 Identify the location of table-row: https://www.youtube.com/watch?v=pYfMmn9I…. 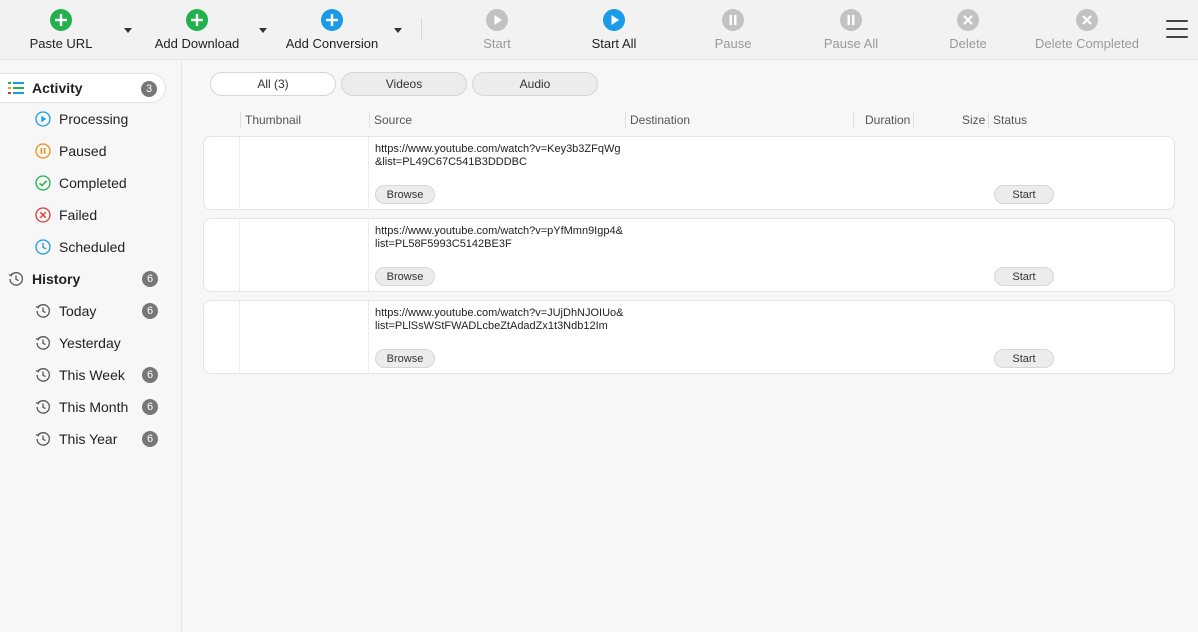
(689, 255).